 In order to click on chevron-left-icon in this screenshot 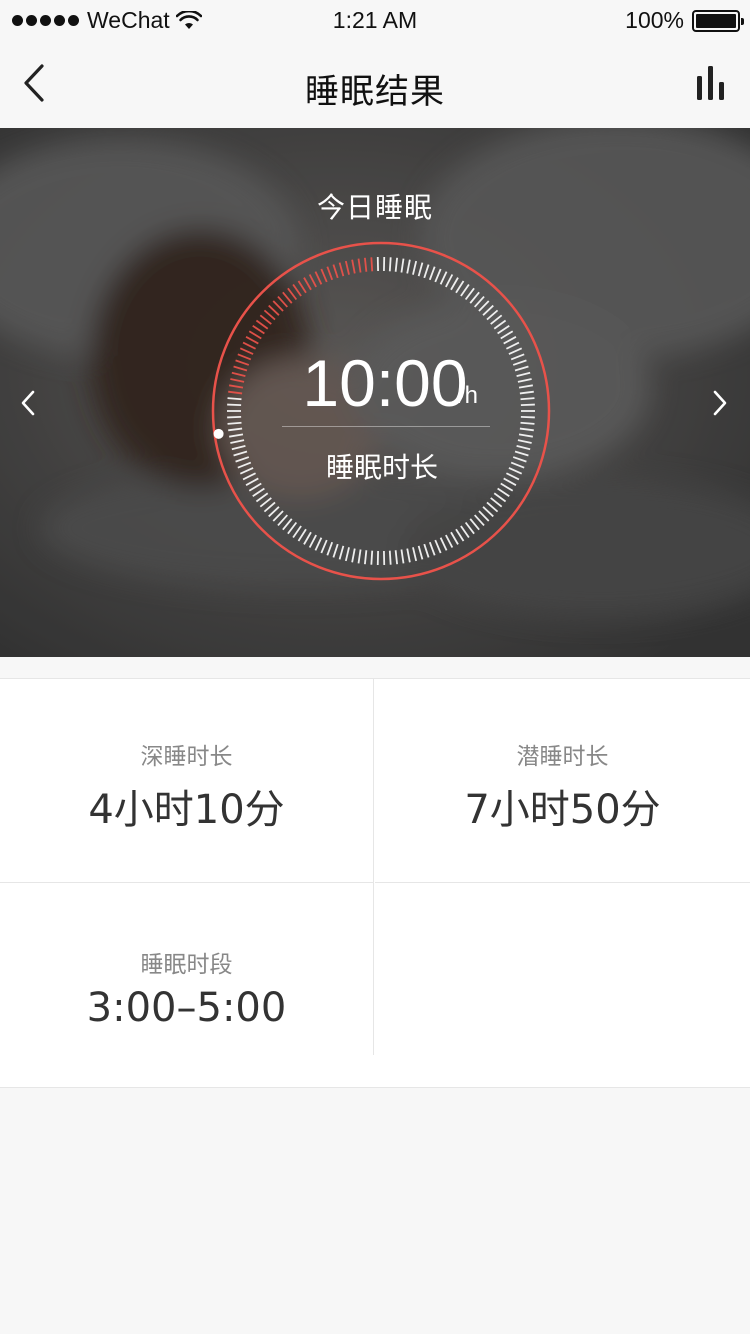, I will do `click(28, 403)`.